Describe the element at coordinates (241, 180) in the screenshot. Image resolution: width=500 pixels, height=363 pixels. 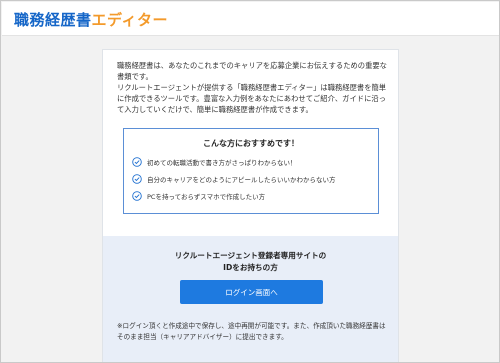
I see `recommend-item-label: 自分のキャリアをどのようにアピールしたらいいかわからない方` at that location.